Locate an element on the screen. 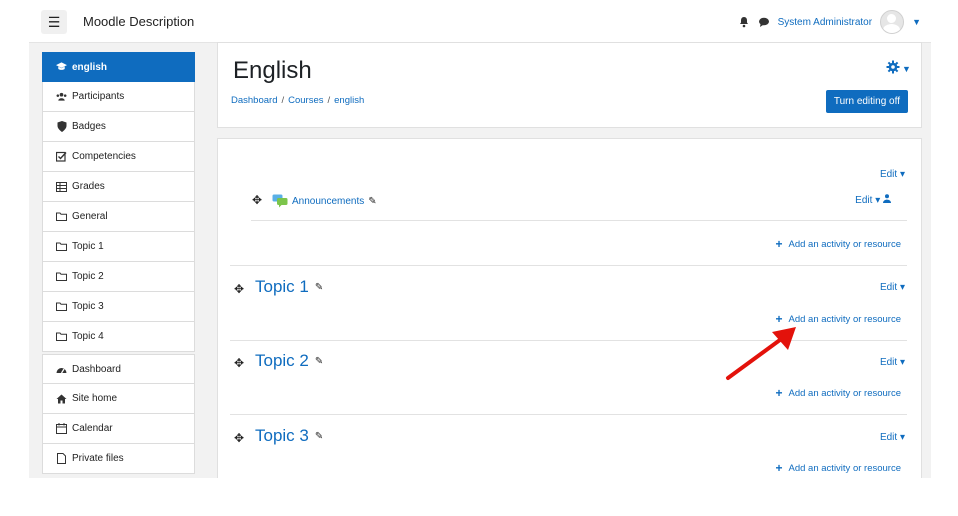  section-topic-2: Topic 2 ✎ is located at coordinates (289, 361).